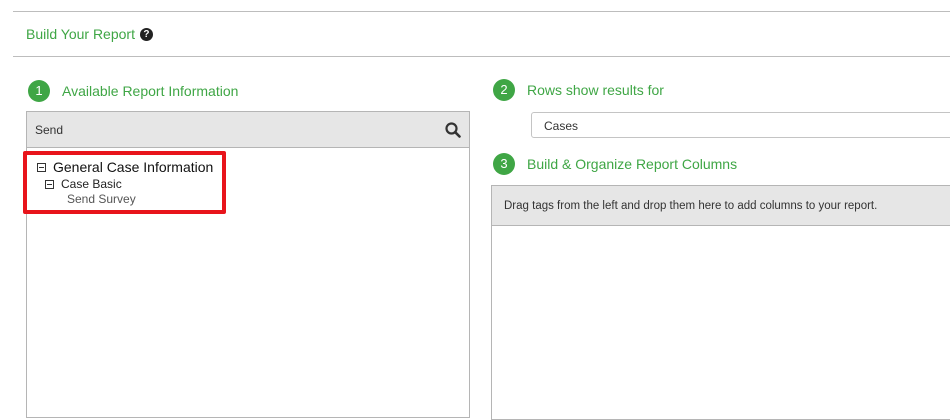 The image size is (950, 420). What do you see at coordinates (49, 130) in the screenshot?
I see `search-input: Send` at bounding box center [49, 130].